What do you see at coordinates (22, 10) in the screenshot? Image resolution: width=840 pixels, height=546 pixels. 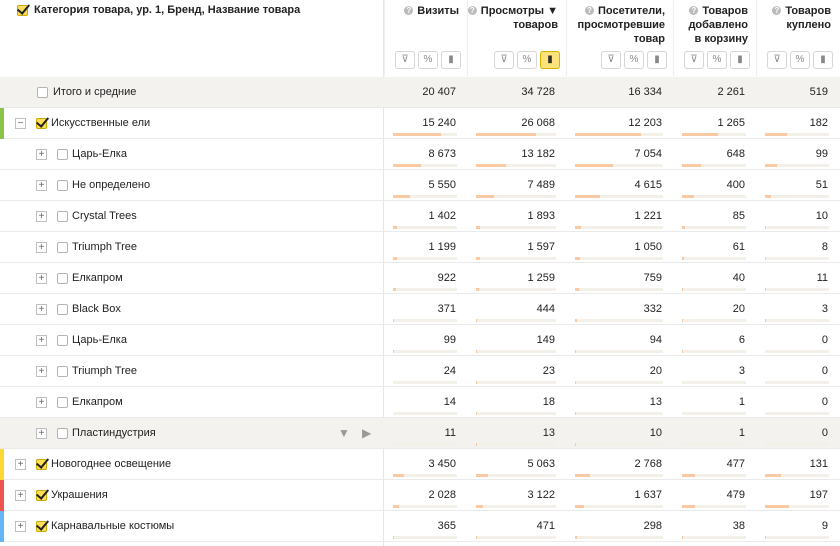 I see `select-all-checkbox` at bounding box center [22, 10].